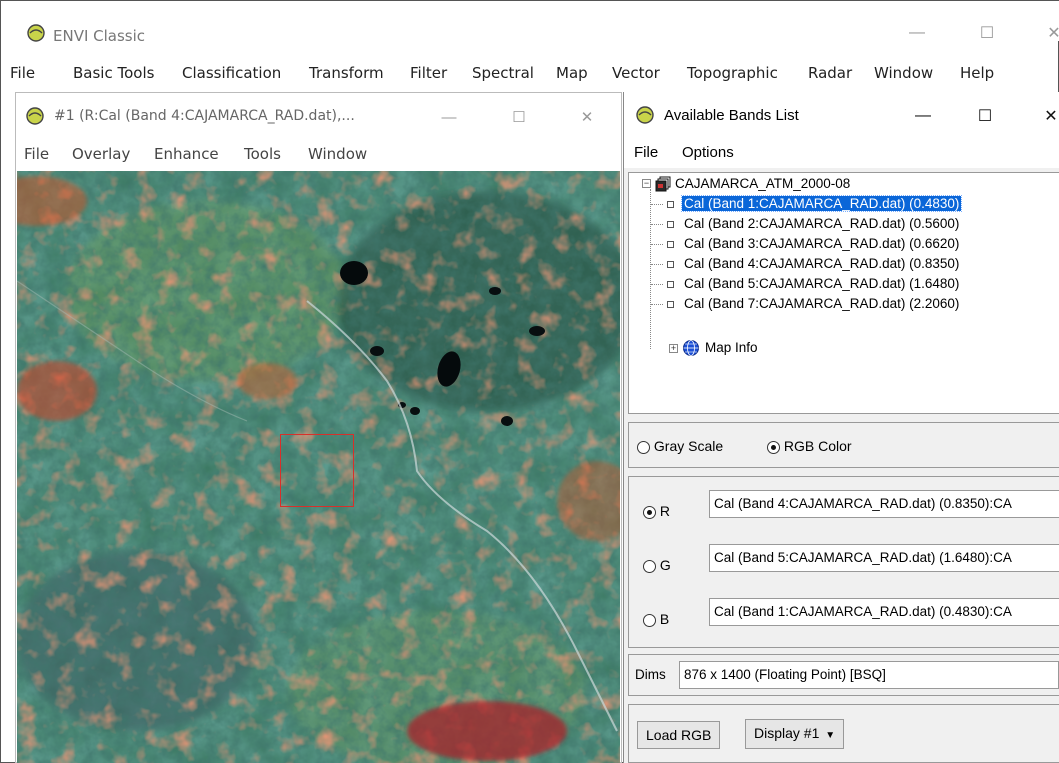 Image resolution: width=1059 pixels, height=763 pixels. Describe the element at coordinates (36, 154) in the screenshot. I see `image-menu-file: File` at that location.